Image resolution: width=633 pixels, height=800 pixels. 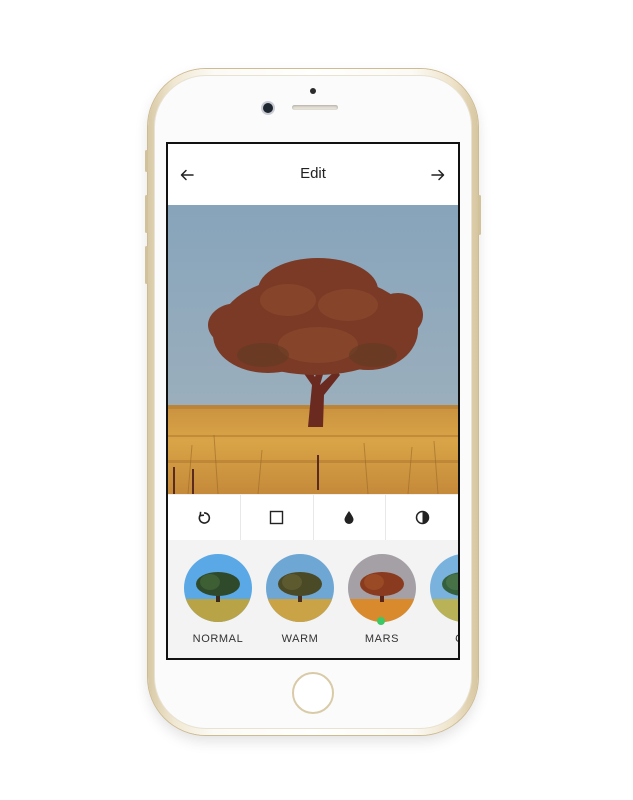 I want to click on front-camera, so click(x=268, y=108).